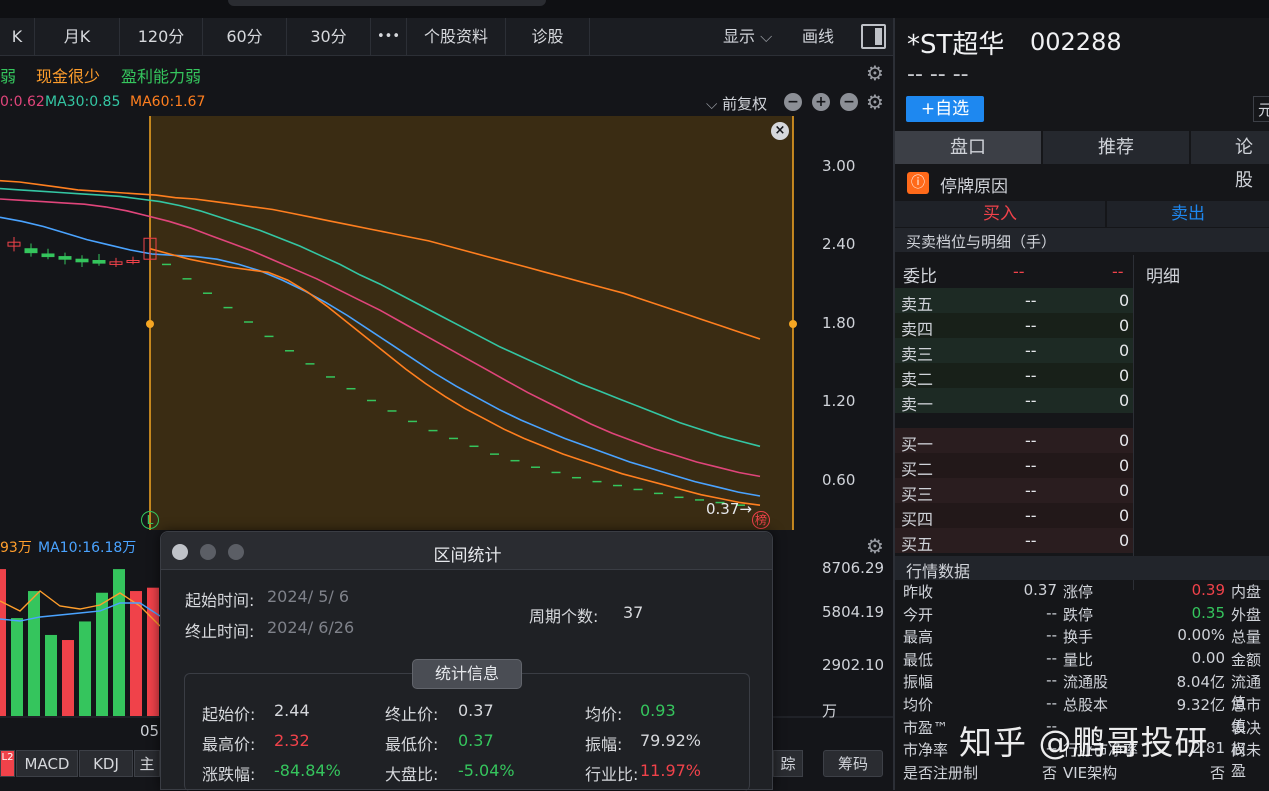 The height and width of the screenshot is (791, 1269). What do you see at coordinates (1014, 401) in the screenshot?
I see `orderbook-row: 卖一 -- 0` at bounding box center [1014, 401].